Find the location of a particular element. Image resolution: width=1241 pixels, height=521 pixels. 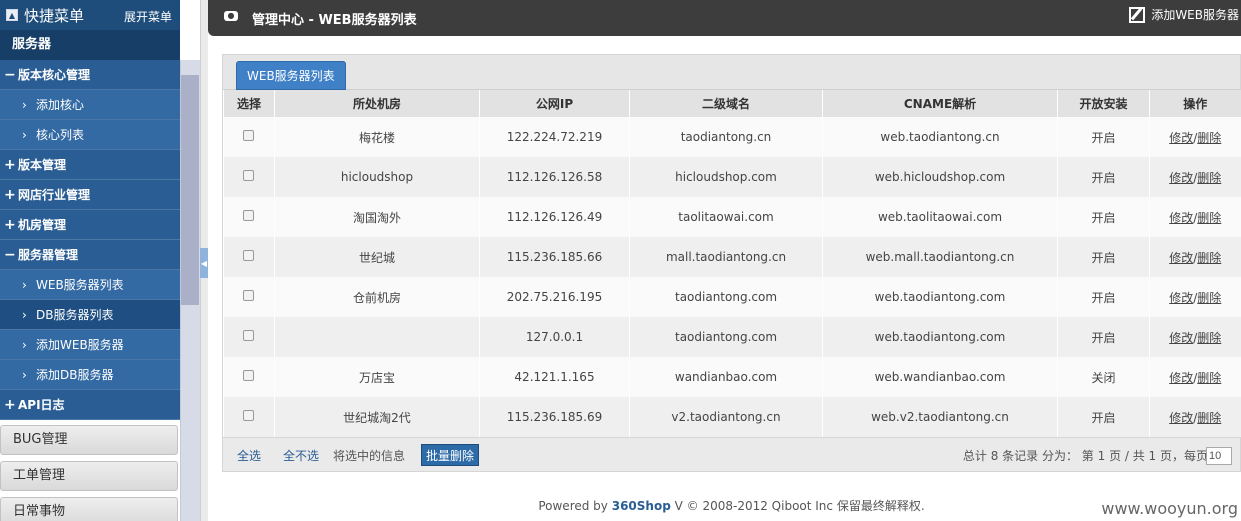

header-domain: 二级域名 is located at coordinates (726, 103).